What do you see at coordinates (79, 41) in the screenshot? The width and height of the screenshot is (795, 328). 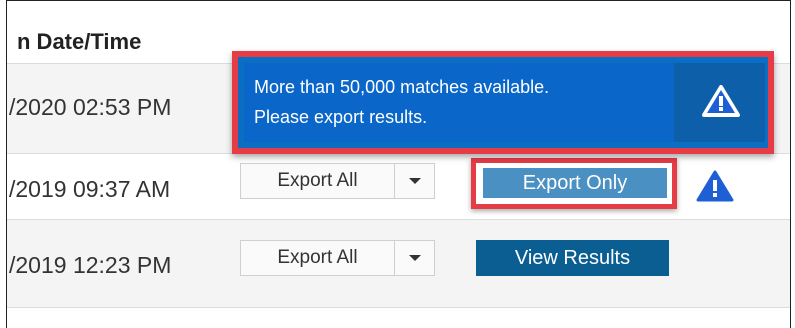 I see `column-header-date-time: n Date/Time` at bounding box center [79, 41].